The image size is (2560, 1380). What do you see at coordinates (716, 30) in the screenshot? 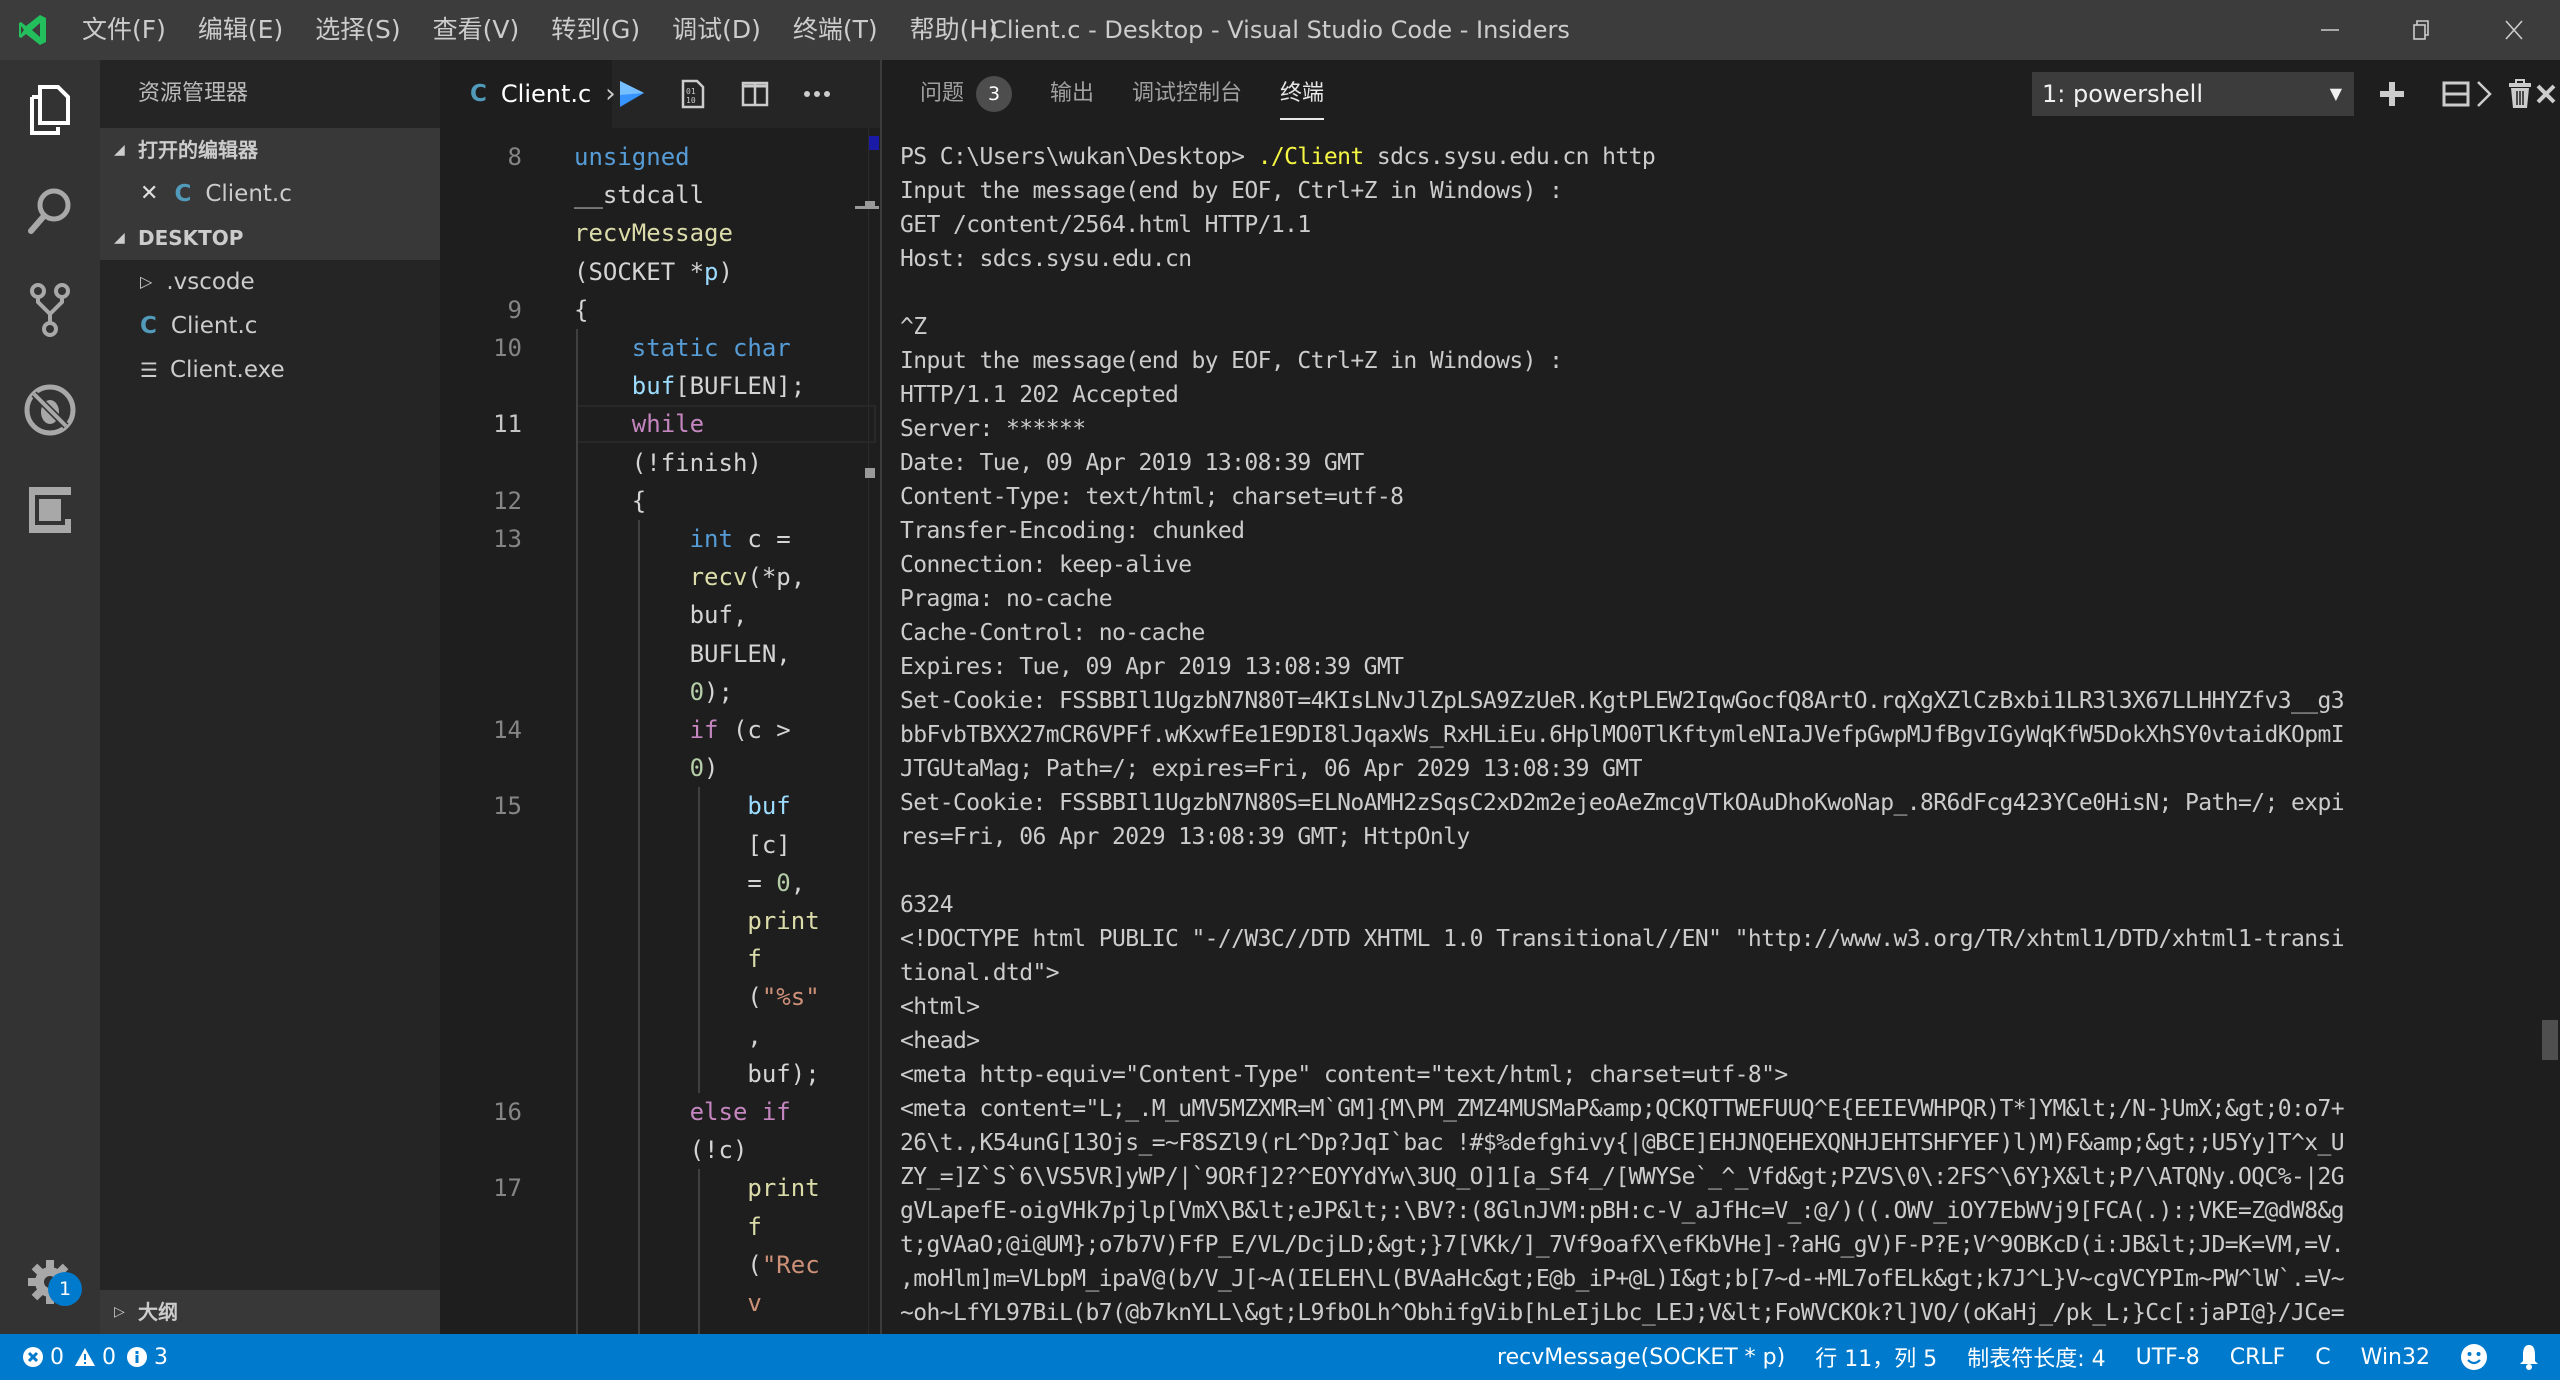
I see `menu-debug: 调试(D)` at bounding box center [716, 30].